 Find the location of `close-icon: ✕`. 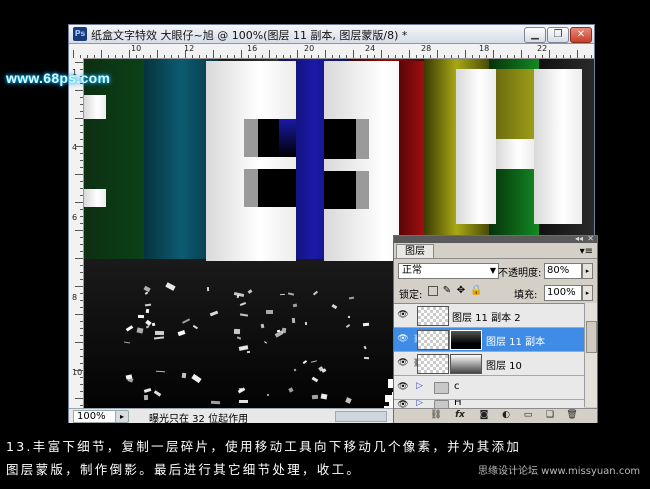

close-icon: ✕ is located at coordinates (590, 238).